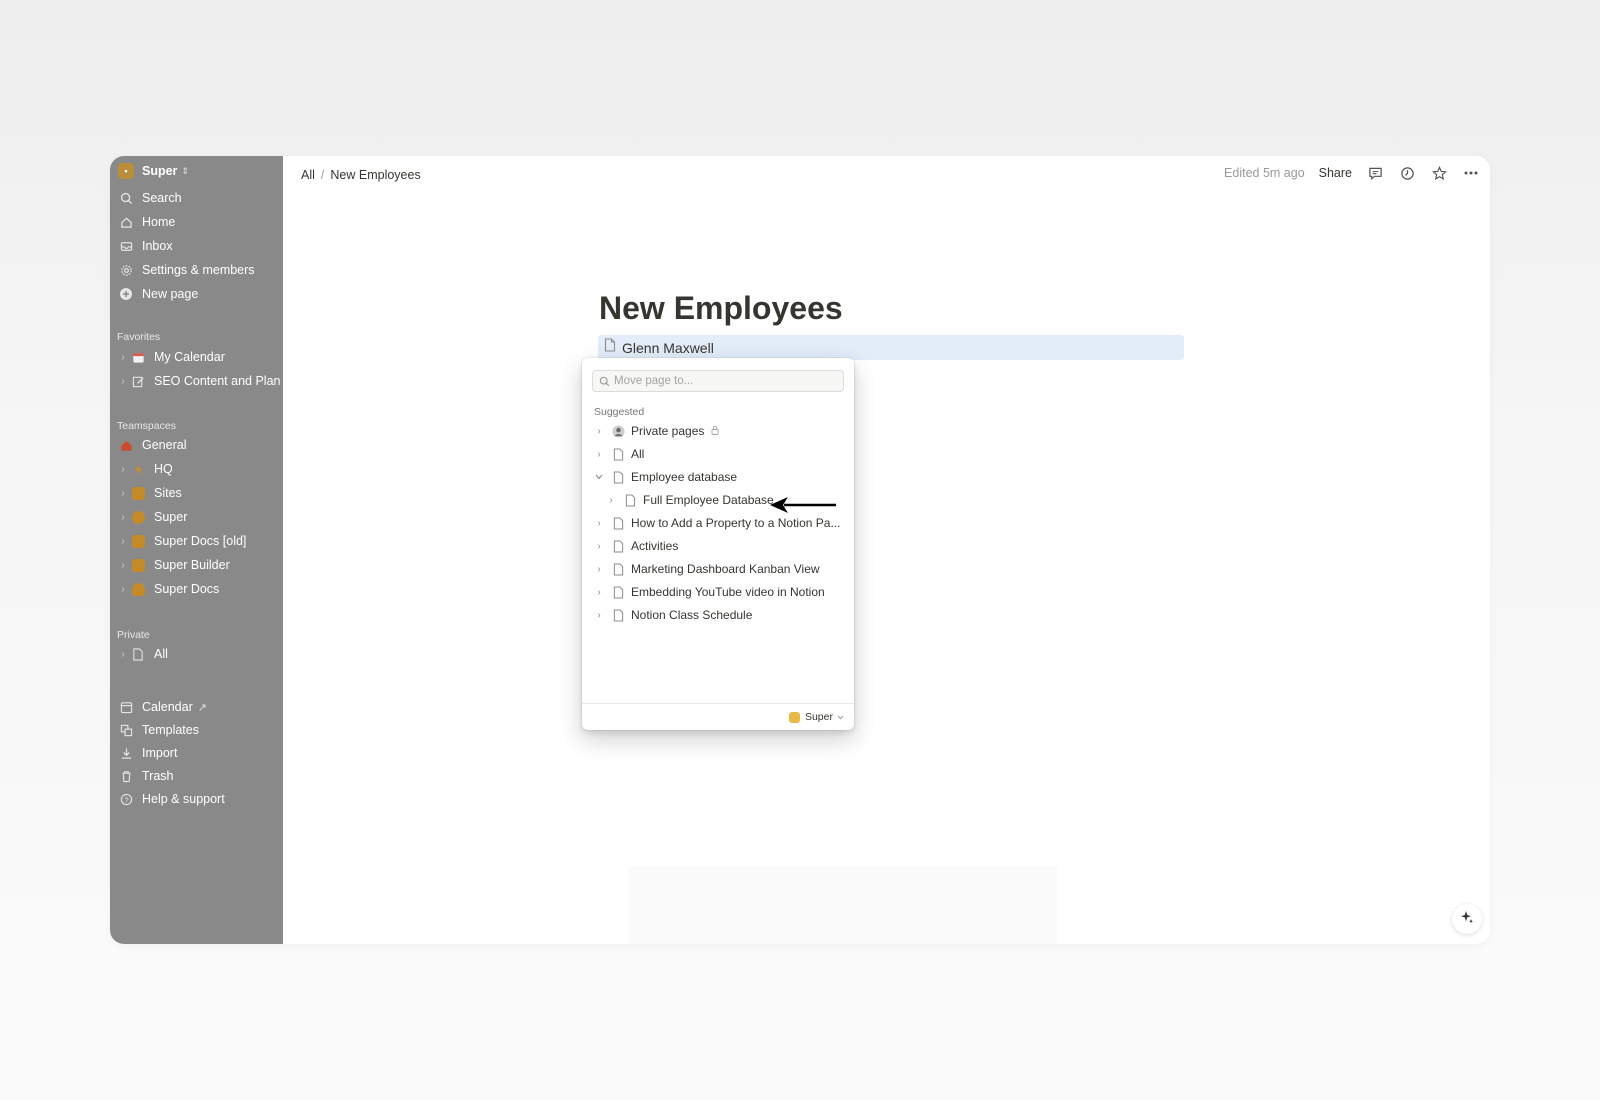 This screenshot has width=1600, height=1100. I want to click on workspace-icon, so click(138, 493).